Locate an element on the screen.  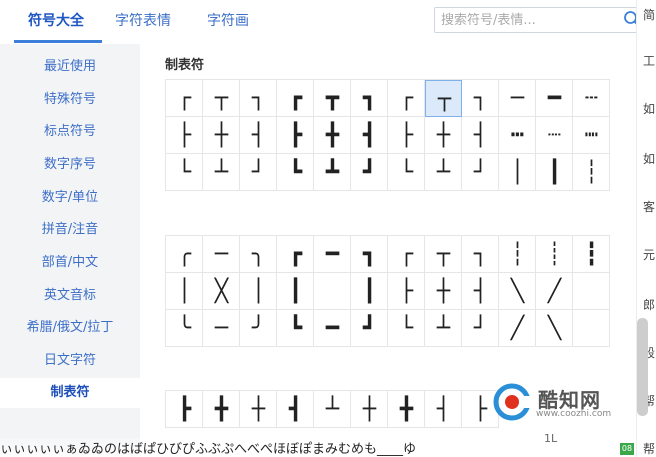
symbol-cell: ╯ is located at coordinates (258, 328).